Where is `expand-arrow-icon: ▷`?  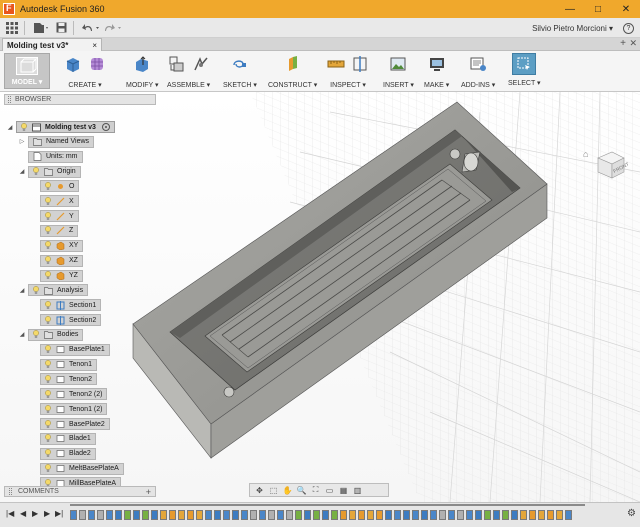
expand-arrow-icon: ▷ is located at coordinates (22, 141).